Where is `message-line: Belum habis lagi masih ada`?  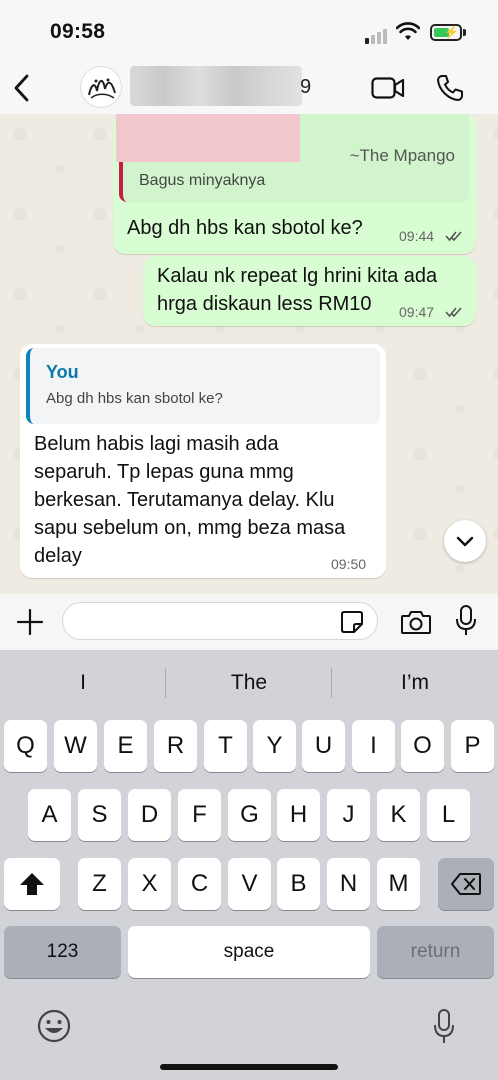 message-line: Belum habis lagi masih ada is located at coordinates (156, 444).